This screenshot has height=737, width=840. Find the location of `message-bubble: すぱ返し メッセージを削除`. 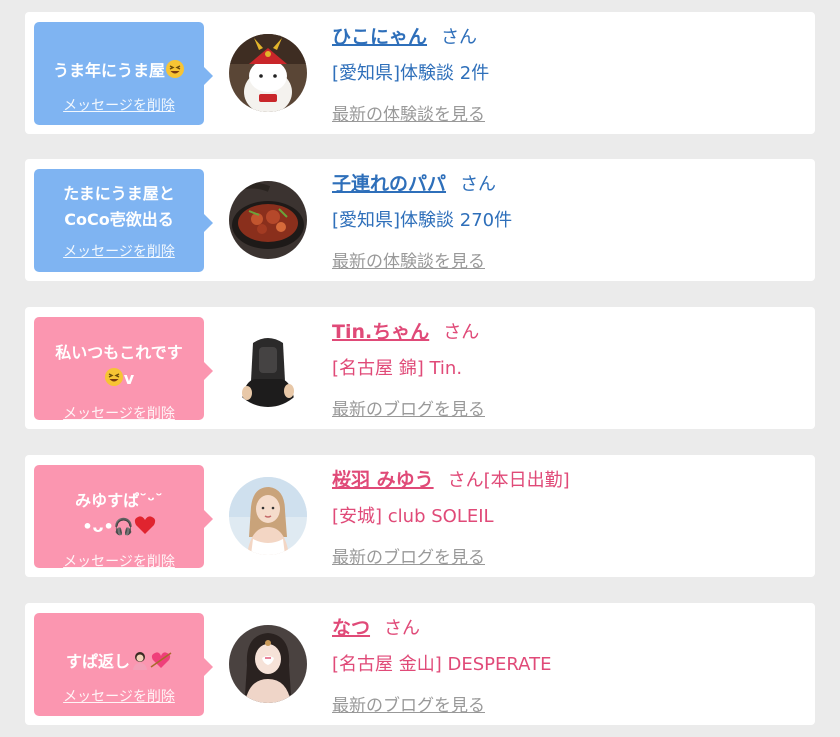

message-bubble: すぱ返し メッセージを削除 is located at coordinates (123, 664).